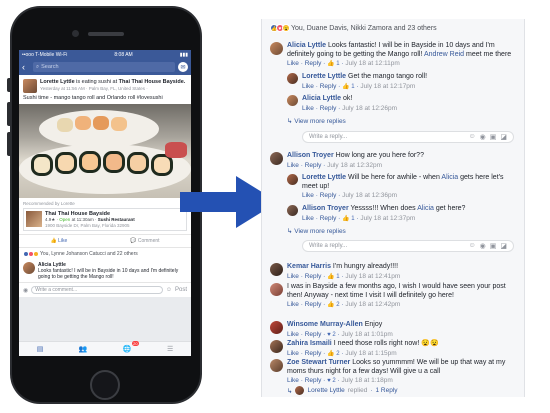 The height and width of the screenshot is (413, 550). Describe the element at coordinates (369, 195) in the screenshot. I see `reply-time: July 18 at 12:36pm` at that location.